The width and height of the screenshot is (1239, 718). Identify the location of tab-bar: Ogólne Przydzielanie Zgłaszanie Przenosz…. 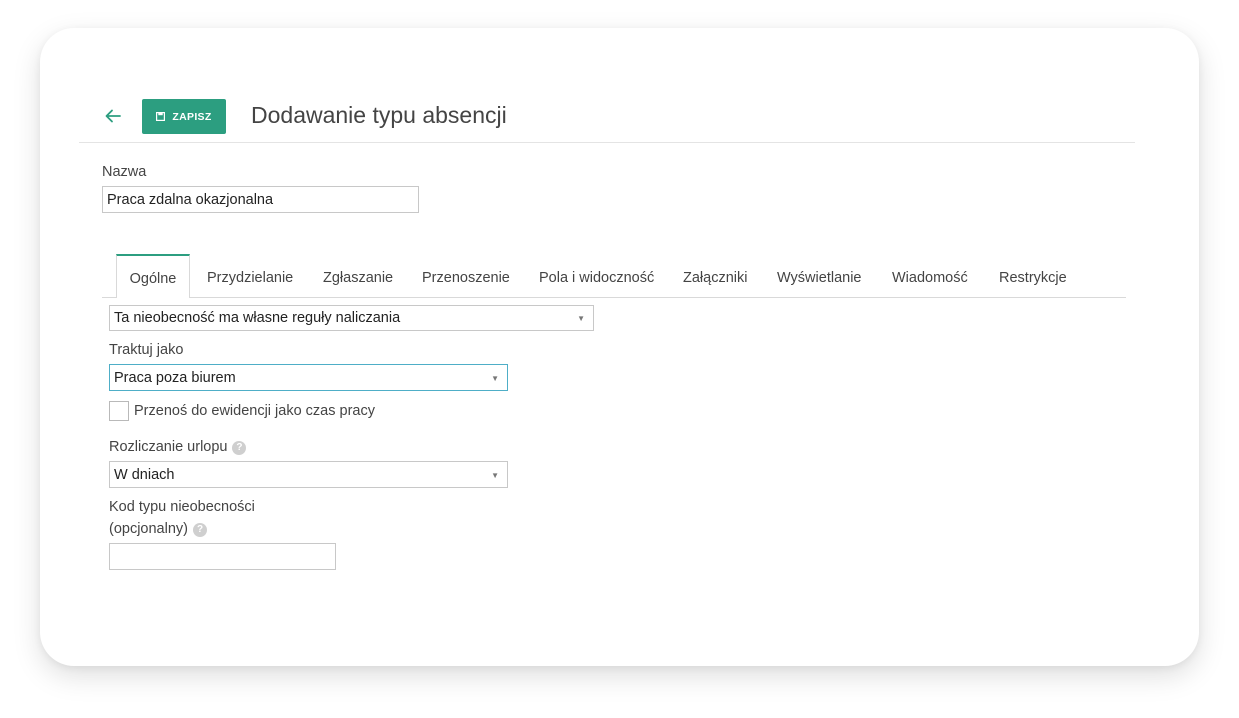
(614, 276).